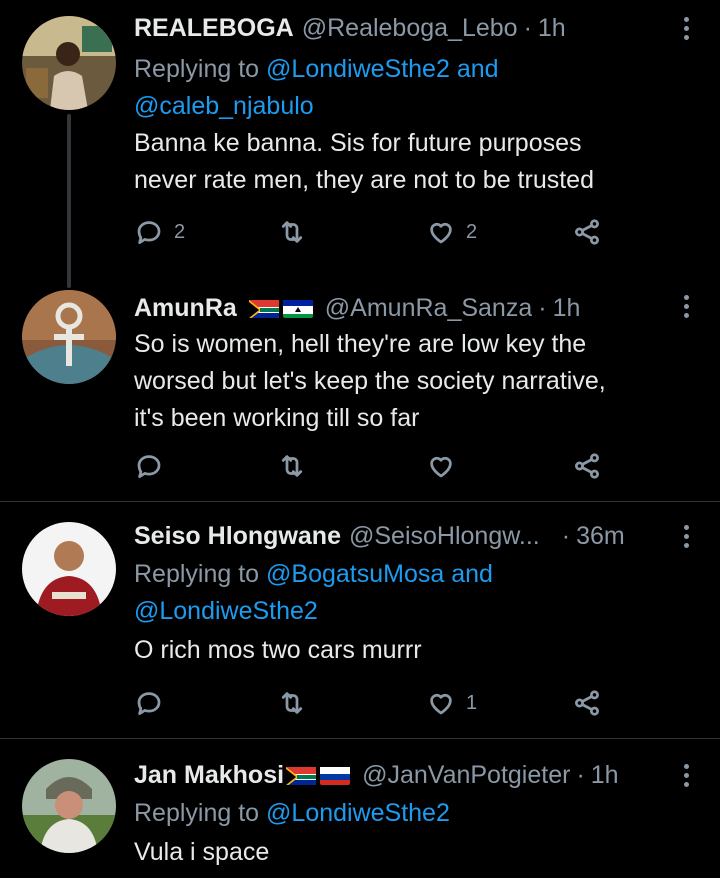 Image resolution: width=720 pixels, height=878 pixels. Describe the element at coordinates (410, 28) in the screenshot. I see `user-handle: @Realeboga_Lebo` at that location.